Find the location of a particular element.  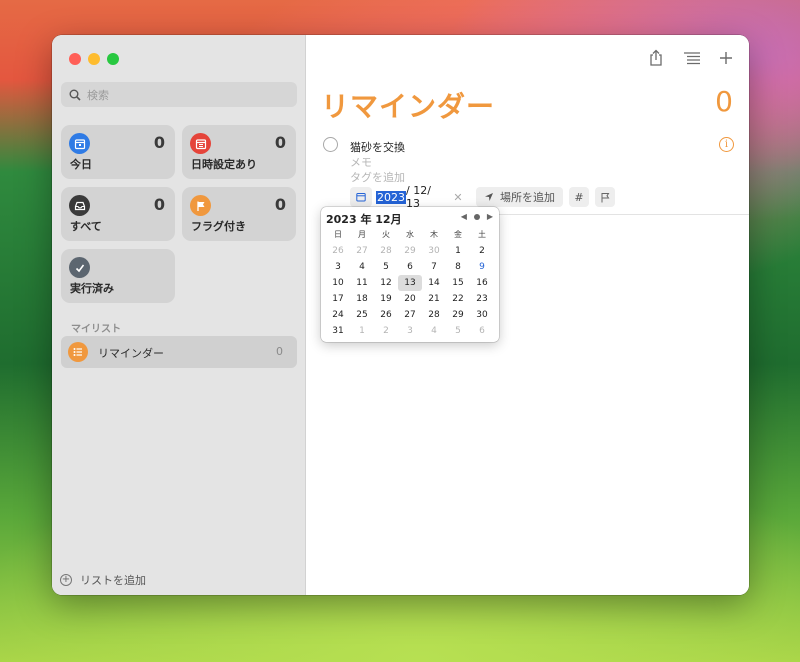

calendar-day: 21 is located at coordinates (434, 299).